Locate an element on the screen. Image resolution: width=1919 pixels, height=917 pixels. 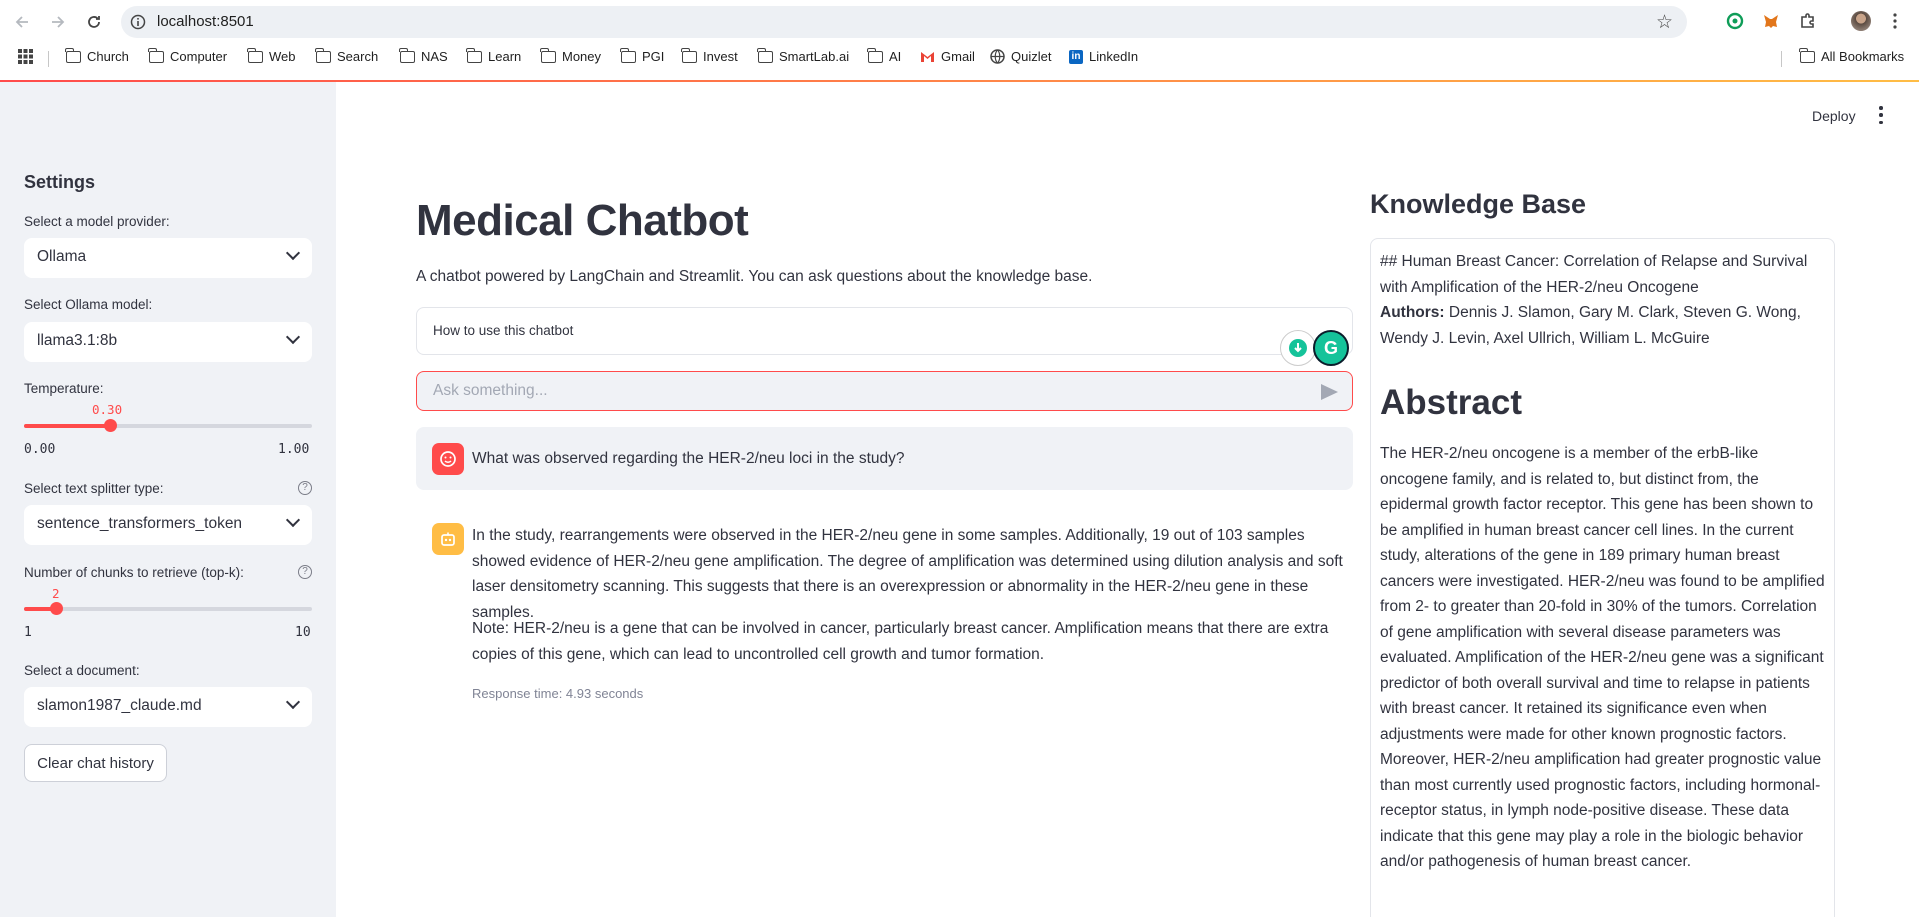
bookmark-church: Church is located at coordinates (97, 55).